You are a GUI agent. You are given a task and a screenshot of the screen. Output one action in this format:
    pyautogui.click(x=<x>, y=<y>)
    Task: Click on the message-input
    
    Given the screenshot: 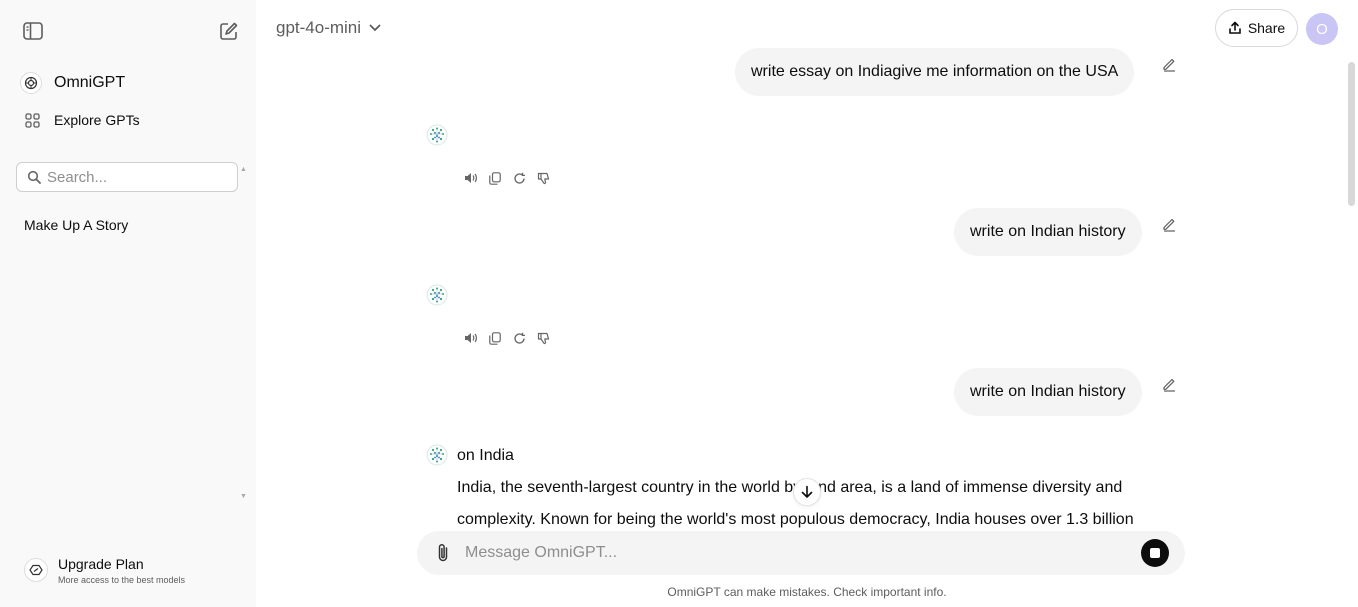 What is the action you would take?
    pyautogui.click(x=790, y=553)
    